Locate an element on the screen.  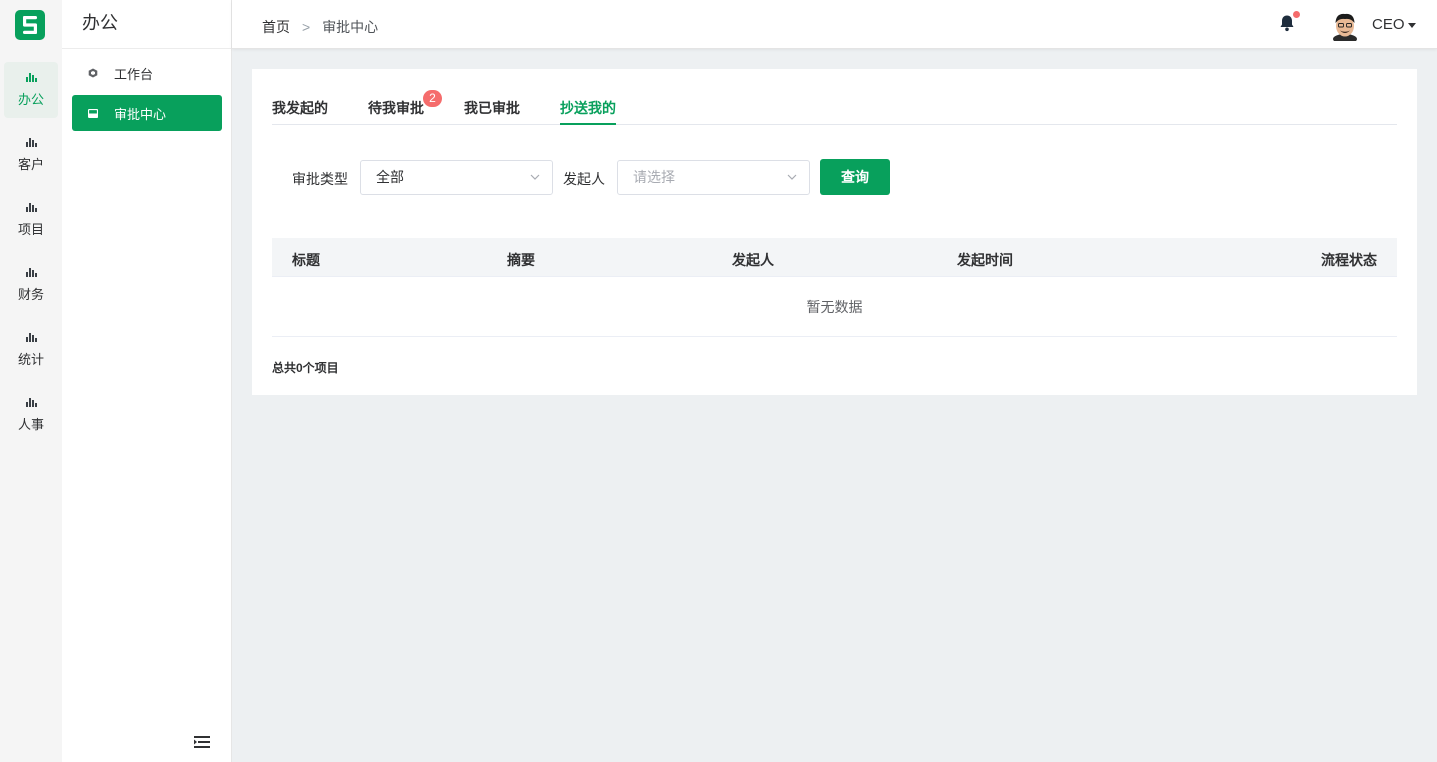
tab-approved: 我已审批 is located at coordinates (492, 111).